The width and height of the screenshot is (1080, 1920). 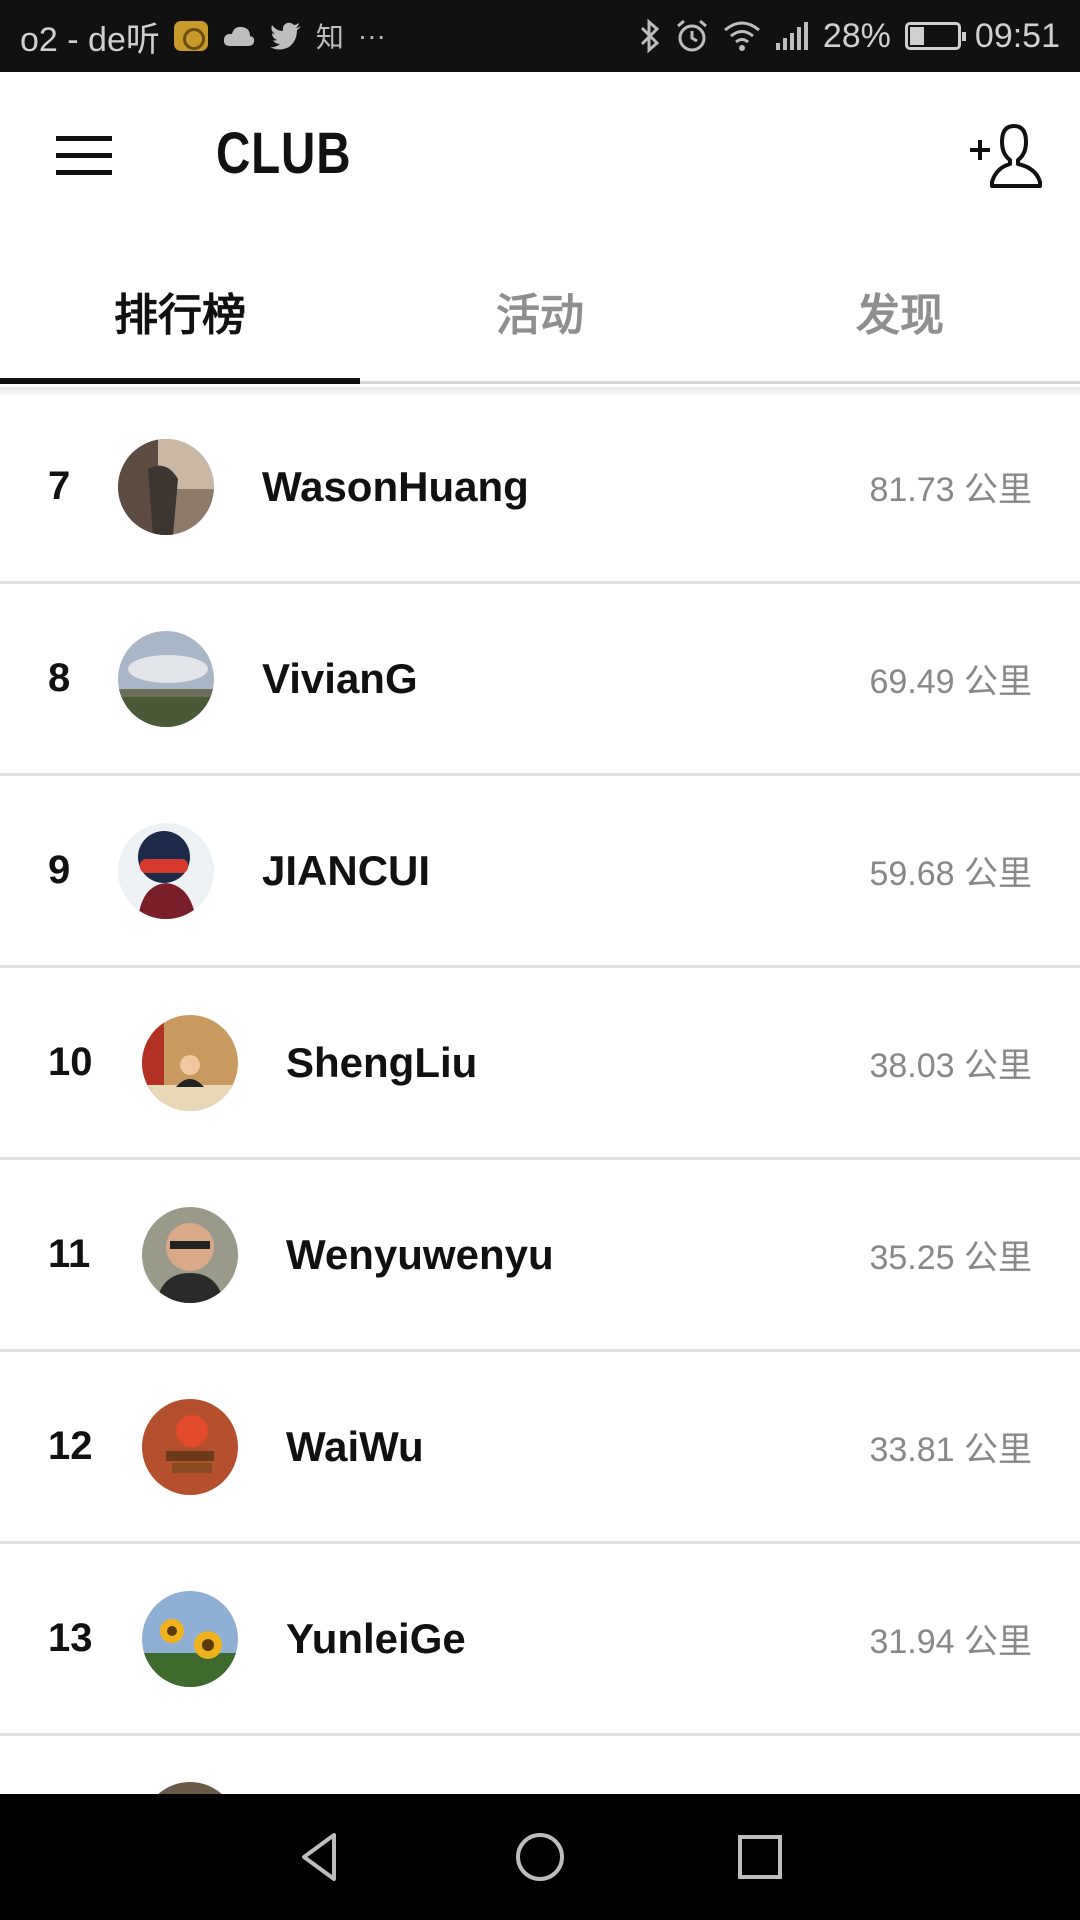 I want to click on app-badge-icon, so click(x=190, y=36).